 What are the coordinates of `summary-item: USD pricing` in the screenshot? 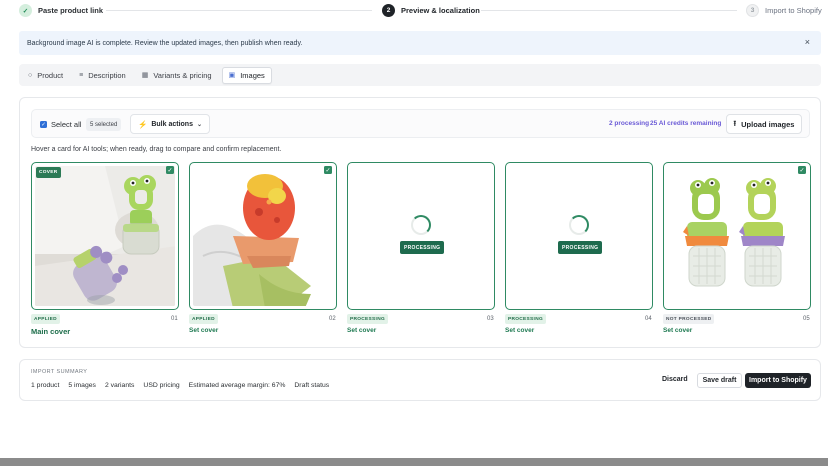 It's located at (161, 385).